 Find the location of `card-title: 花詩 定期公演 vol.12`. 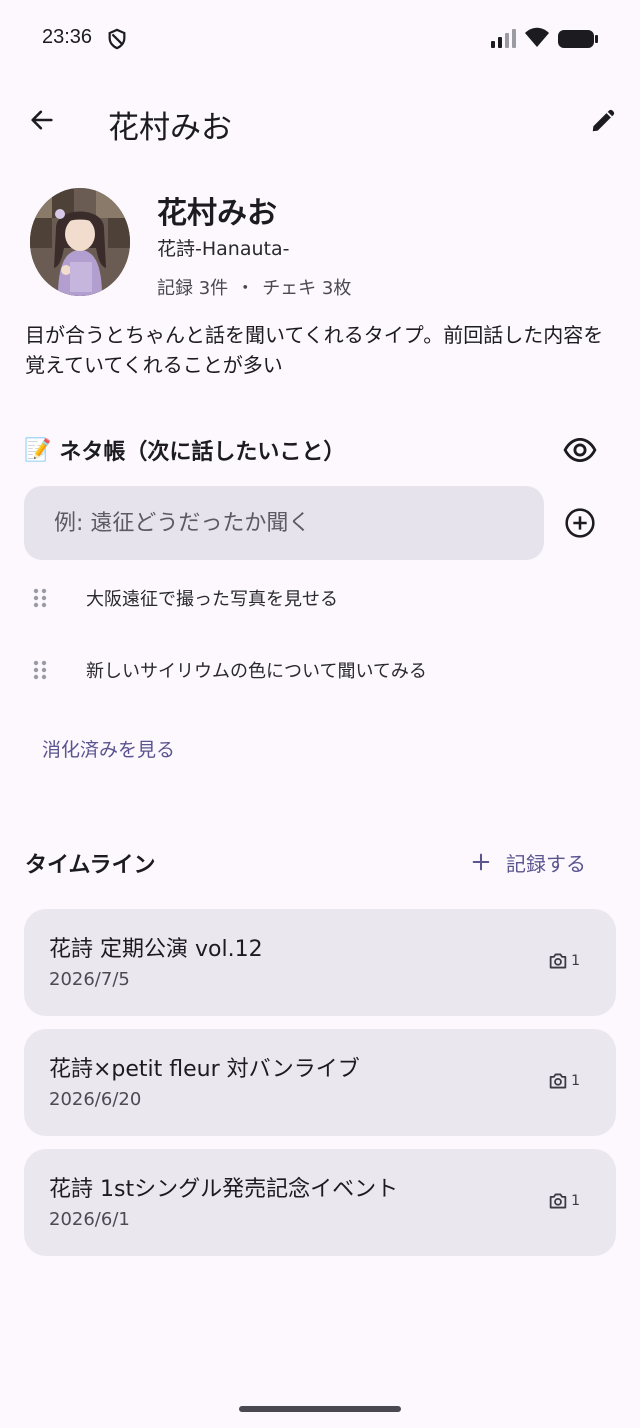

card-title: 花詩 定期公演 vol.12 is located at coordinates (156, 949).